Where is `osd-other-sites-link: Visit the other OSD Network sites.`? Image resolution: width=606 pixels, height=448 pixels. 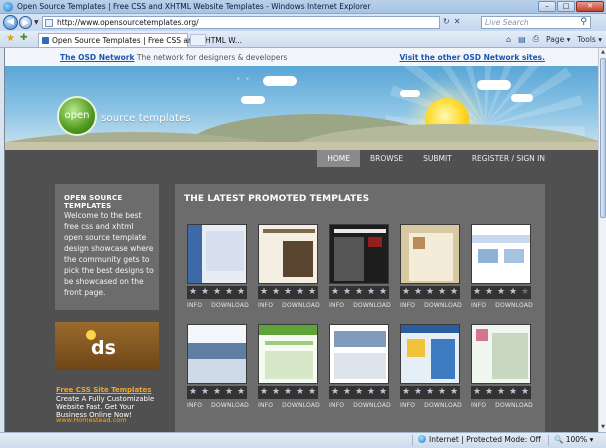 osd-other-sites-link: Visit the other OSD Network sites. is located at coordinates (472, 57).